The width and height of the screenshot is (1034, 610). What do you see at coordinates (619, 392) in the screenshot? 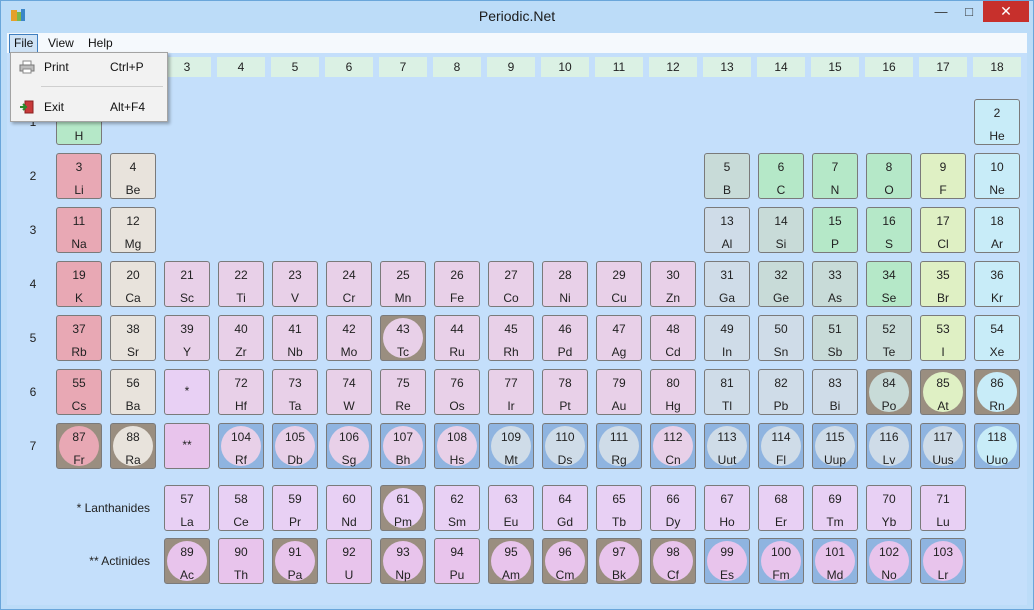
I see `element-au: 79 Au` at bounding box center [619, 392].